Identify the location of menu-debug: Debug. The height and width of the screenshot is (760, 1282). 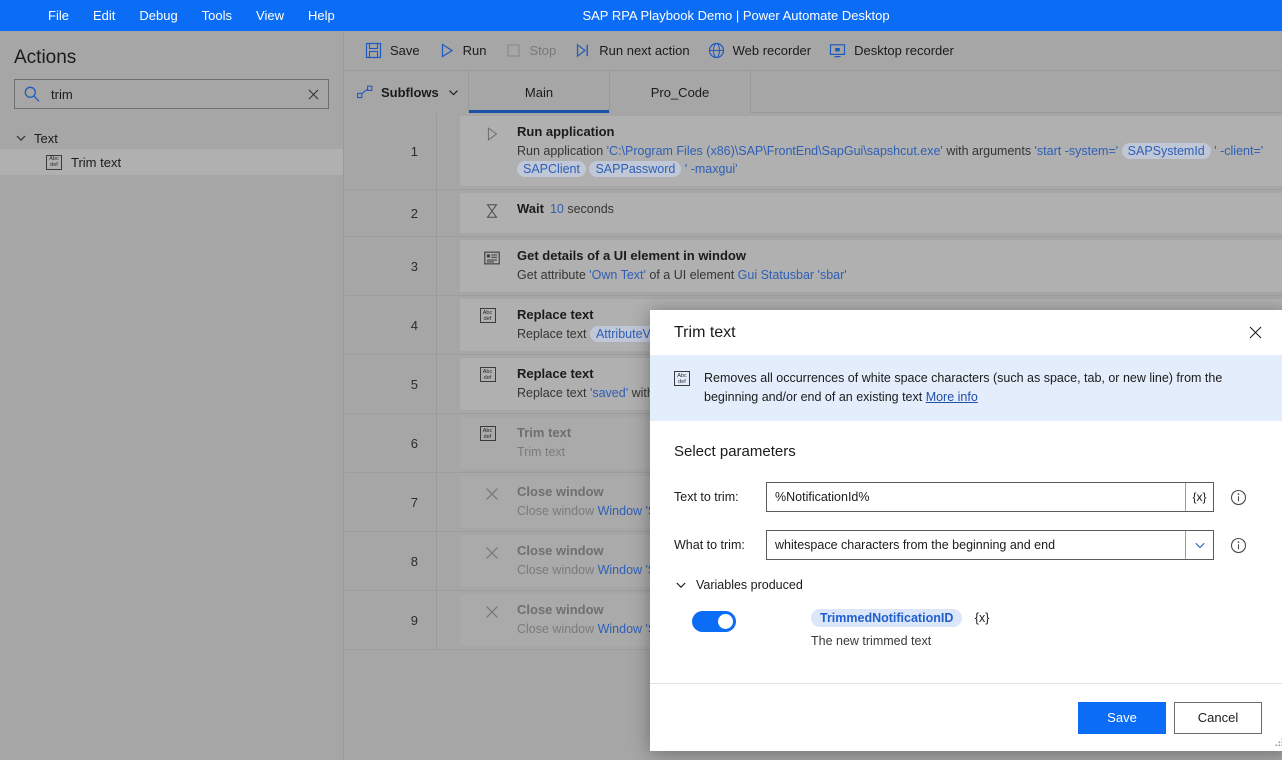
(158, 15).